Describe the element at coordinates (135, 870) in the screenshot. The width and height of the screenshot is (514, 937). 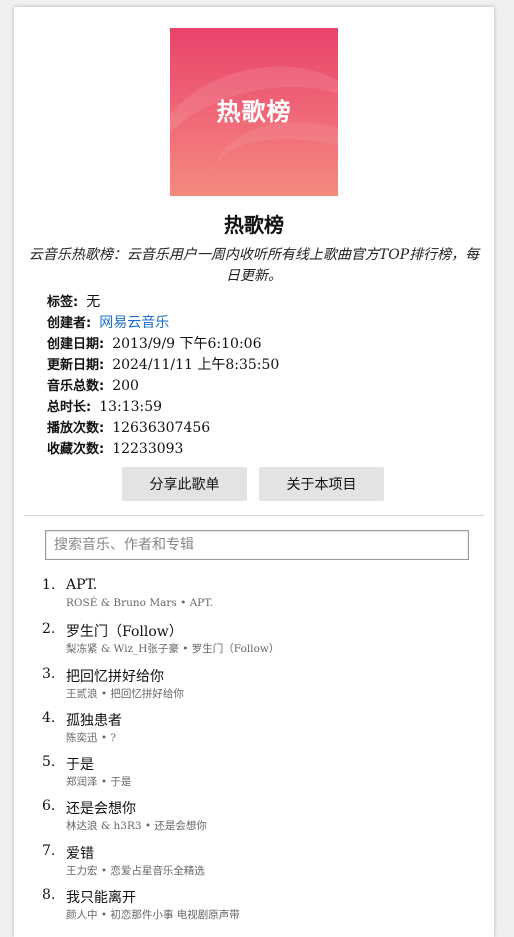
I see `song-artist-album: 王力宏 • 恋爱占星音乐全精选` at that location.